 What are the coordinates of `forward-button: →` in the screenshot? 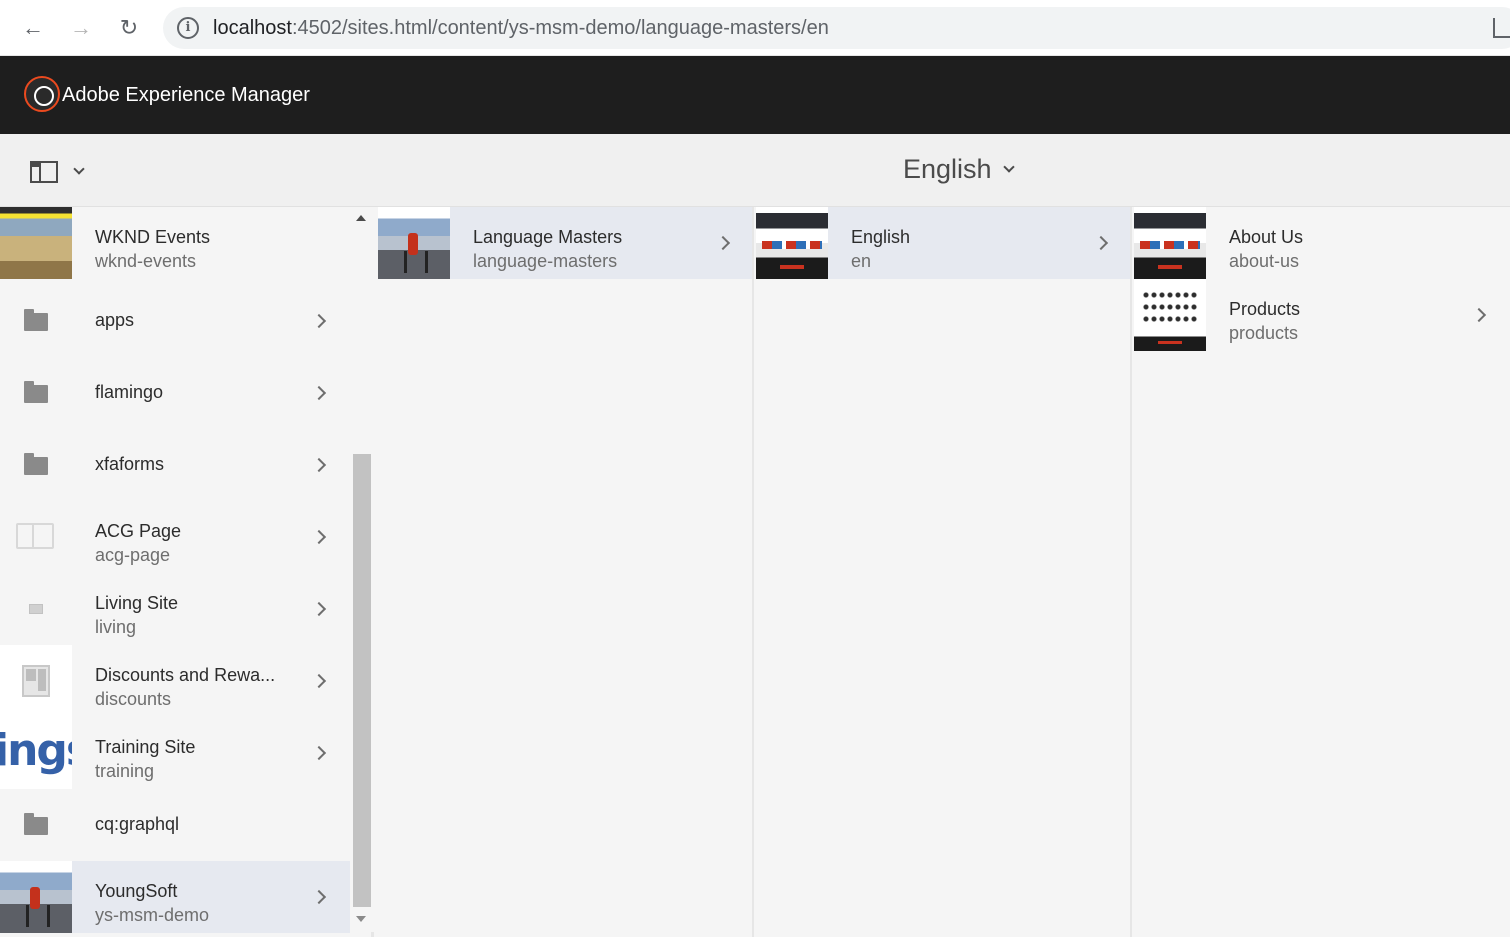 It's located at (81, 28).